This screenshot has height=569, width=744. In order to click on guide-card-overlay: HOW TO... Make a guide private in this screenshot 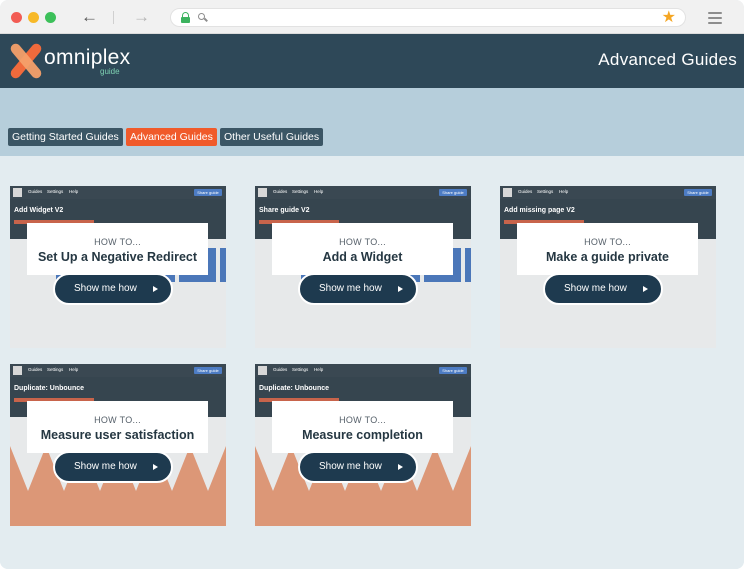, I will do `click(607, 249)`.